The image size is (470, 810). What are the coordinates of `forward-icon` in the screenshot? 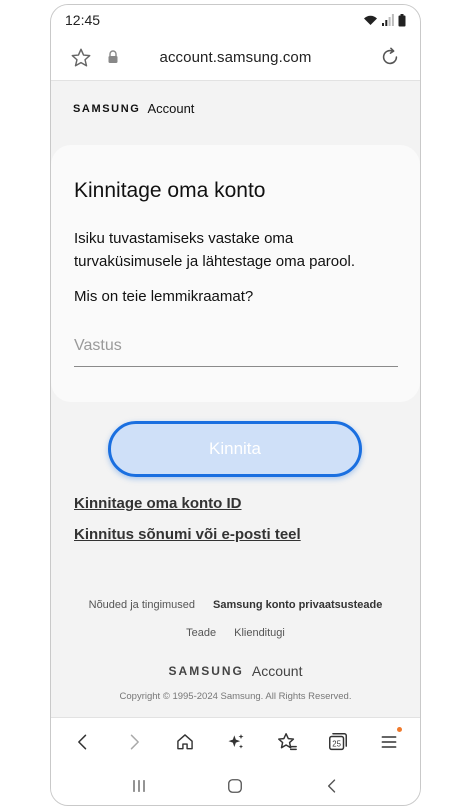 It's located at (134, 741).